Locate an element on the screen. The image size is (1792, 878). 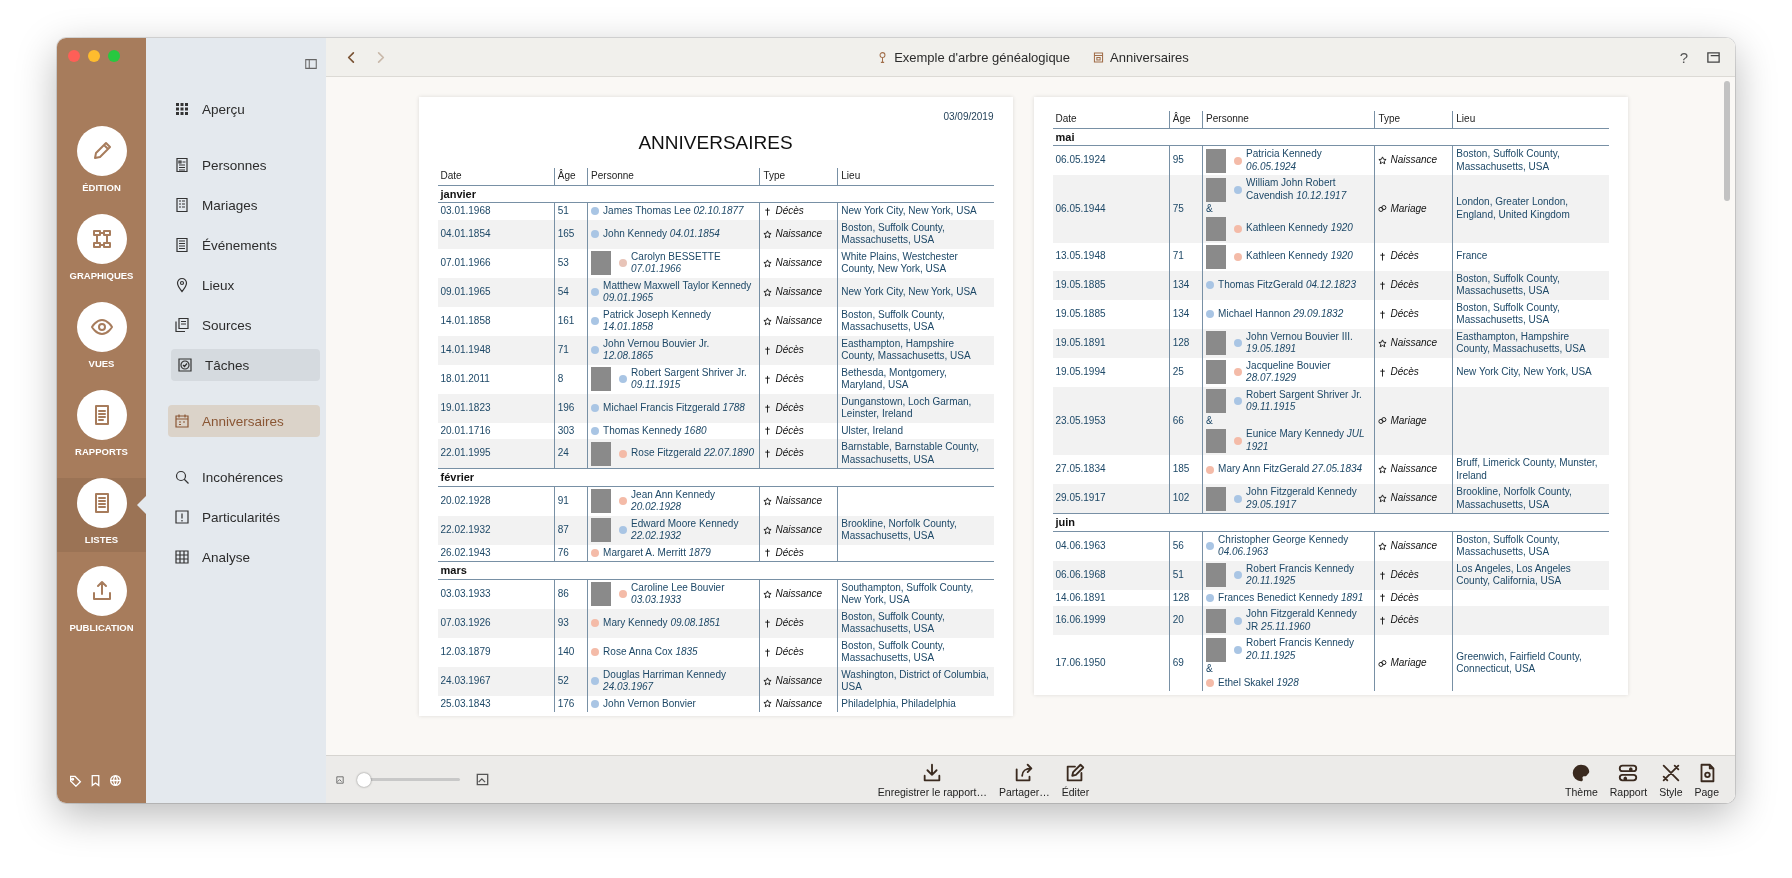
globe-icon is located at coordinates (115, 780).